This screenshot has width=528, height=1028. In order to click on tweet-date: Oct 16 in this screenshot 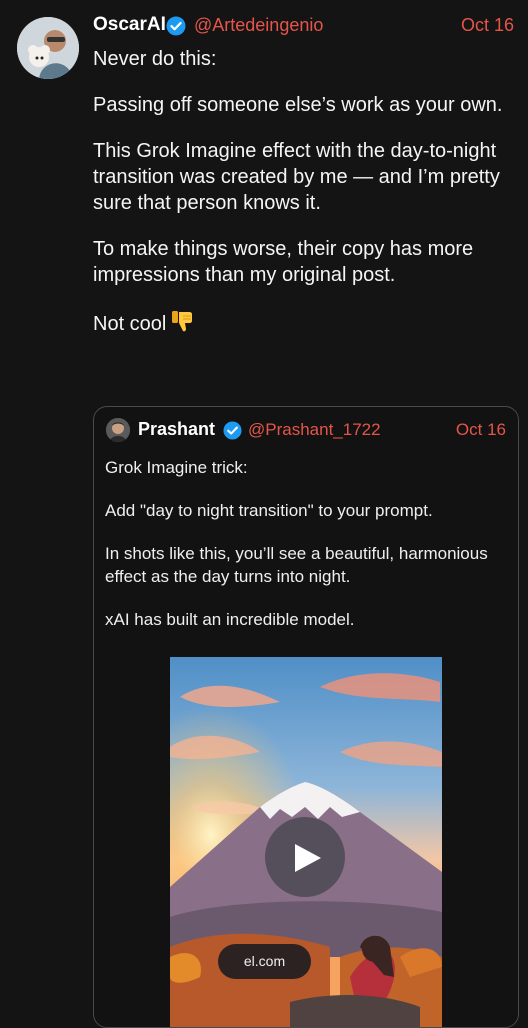, I will do `click(487, 25)`.